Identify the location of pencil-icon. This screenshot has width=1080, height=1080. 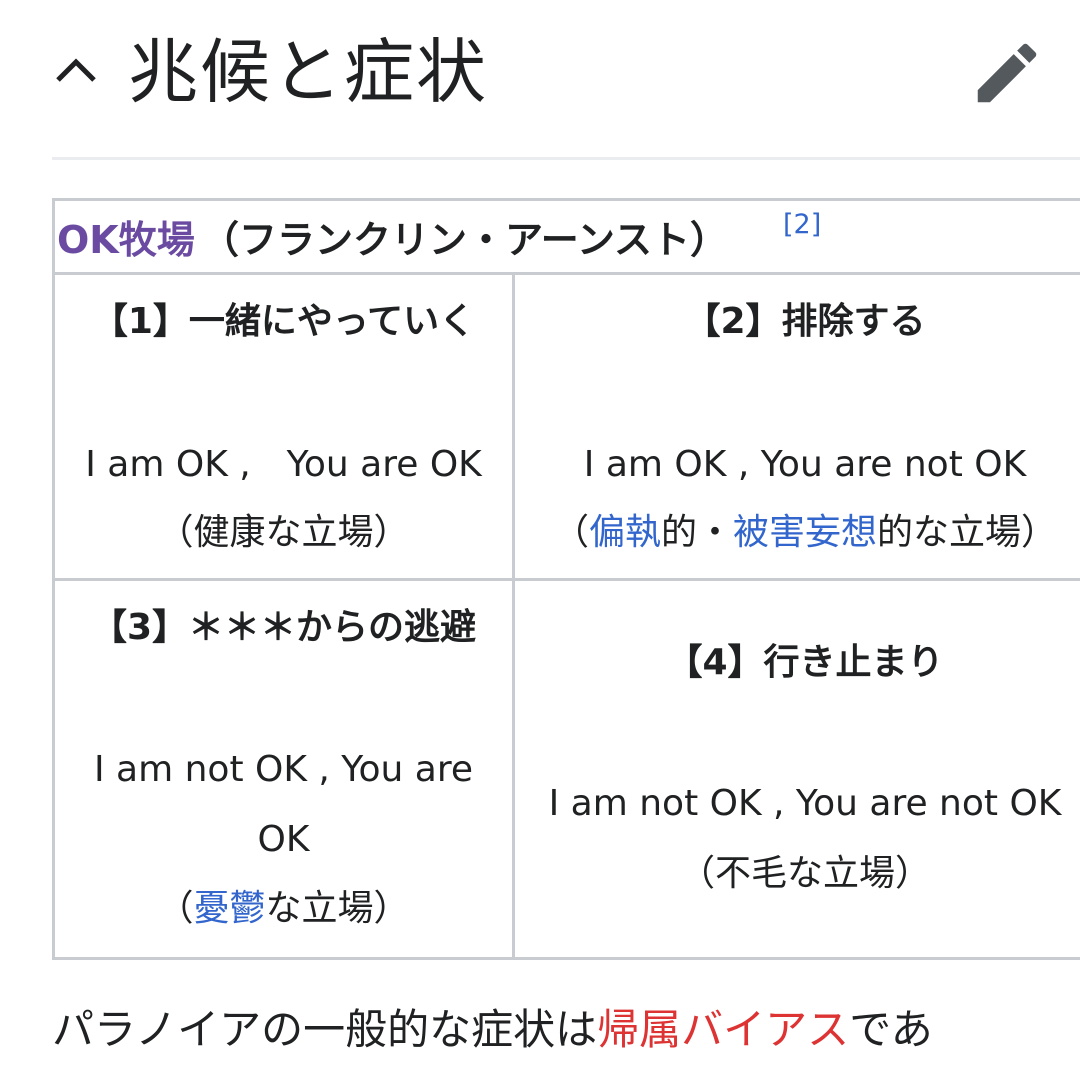
(1007, 73).